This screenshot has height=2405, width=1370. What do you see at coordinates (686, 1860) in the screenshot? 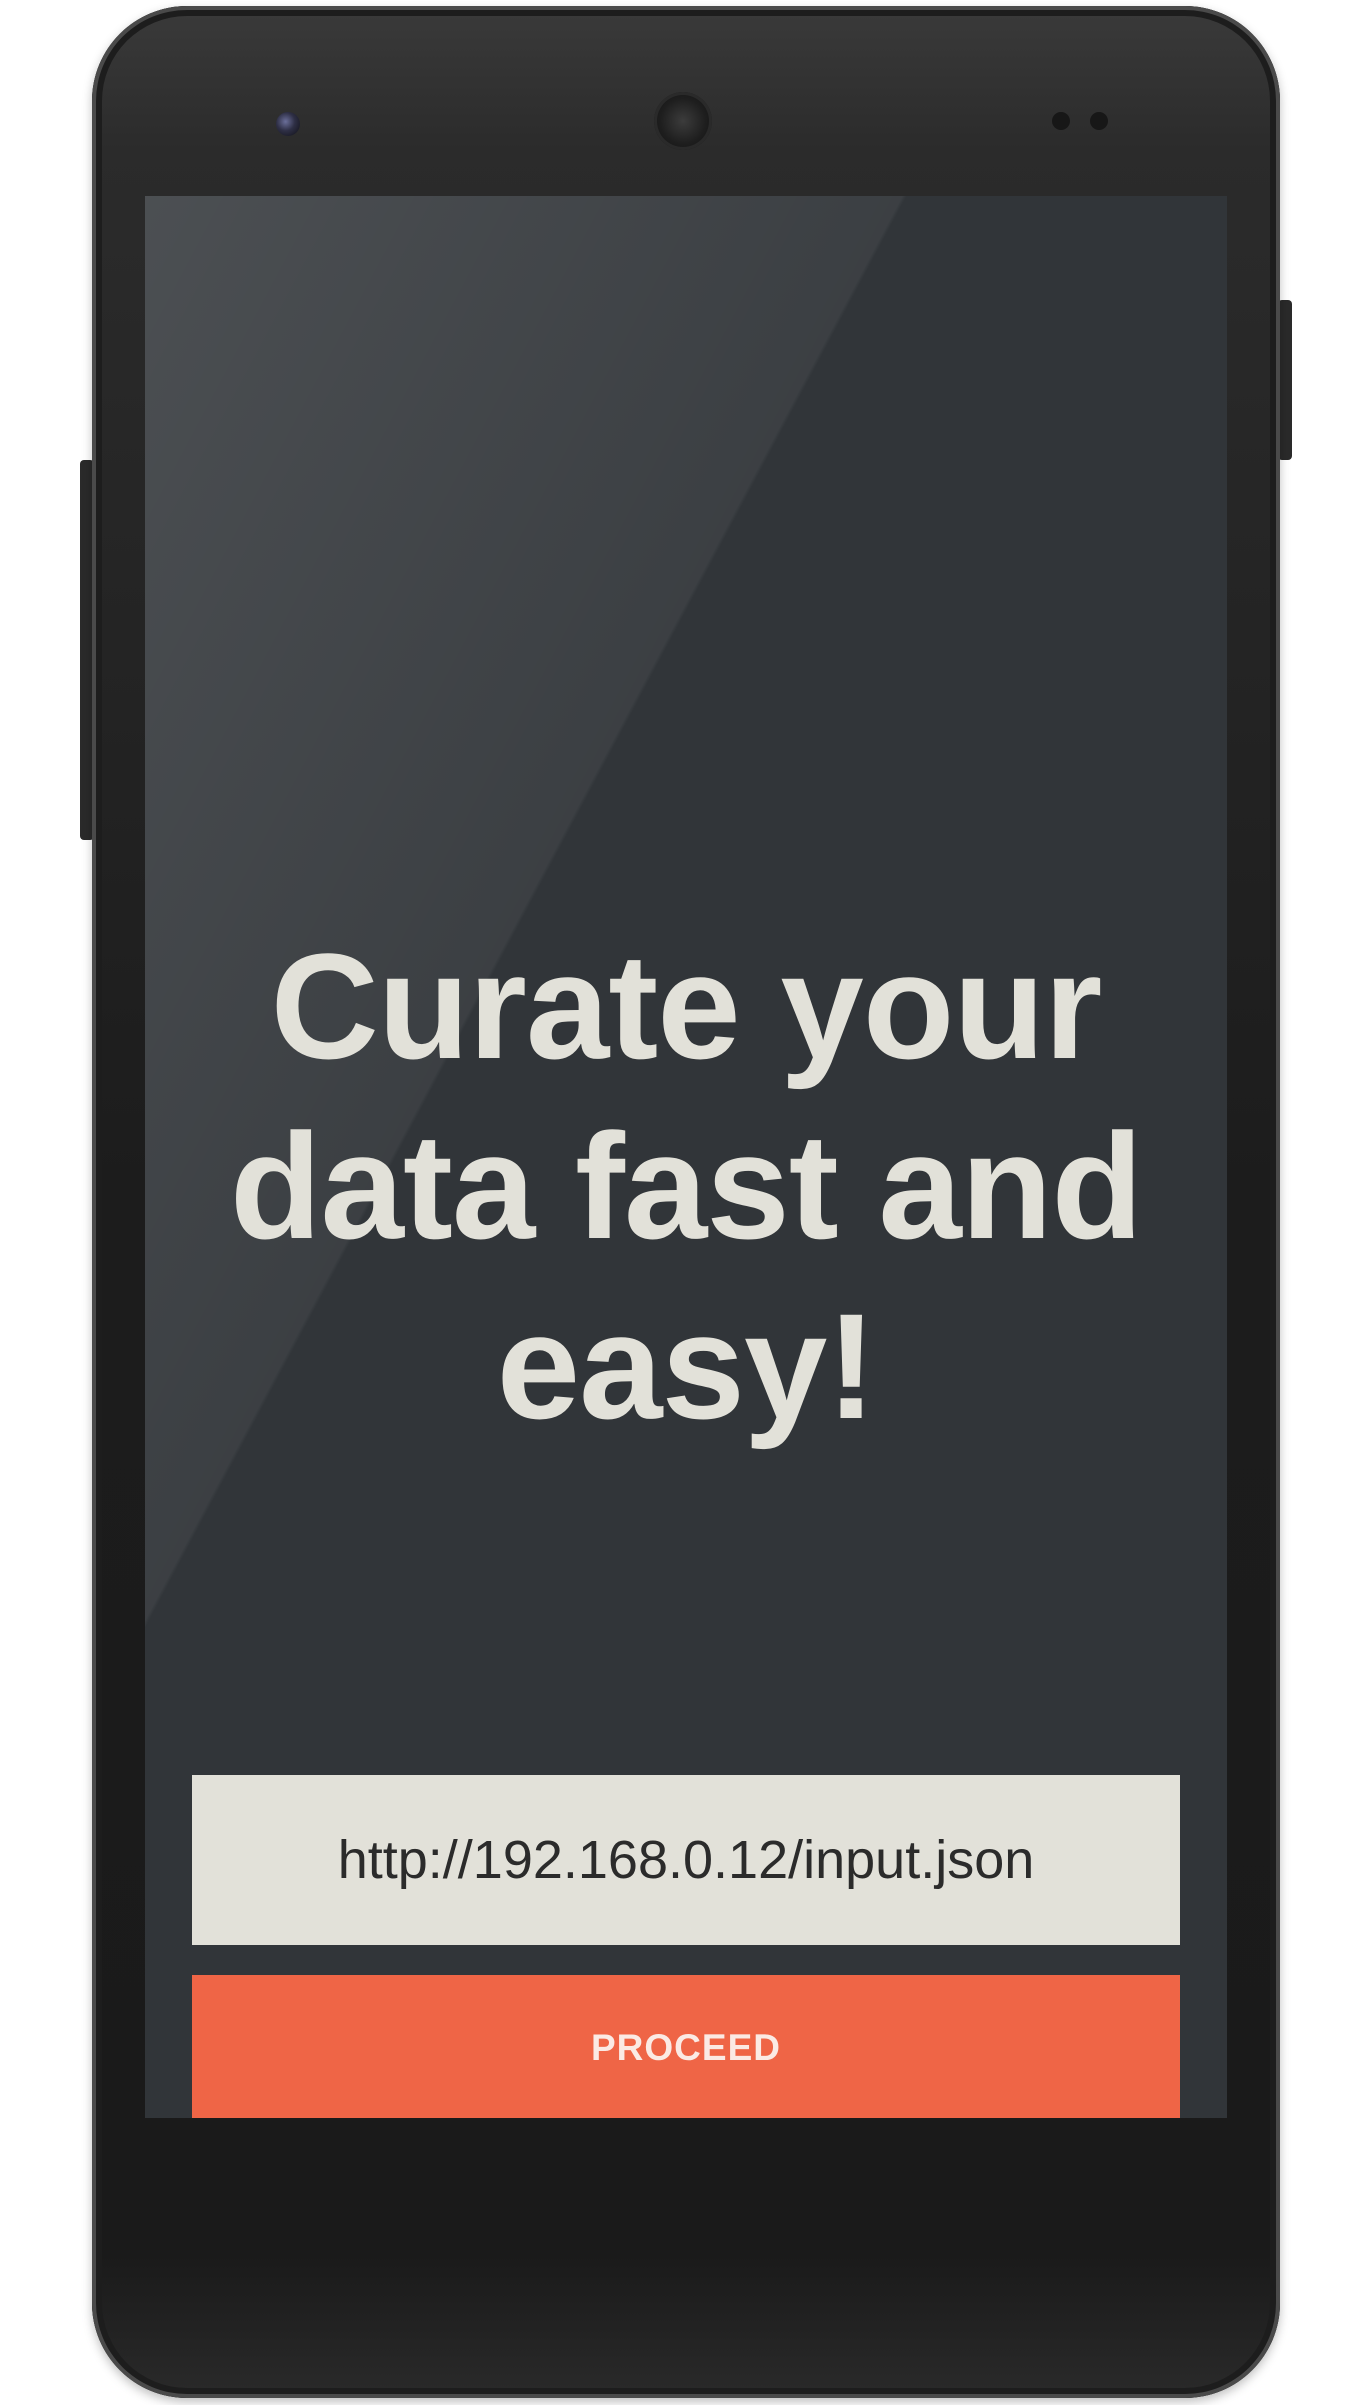
I see `url-input` at bounding box center [686, 1860].